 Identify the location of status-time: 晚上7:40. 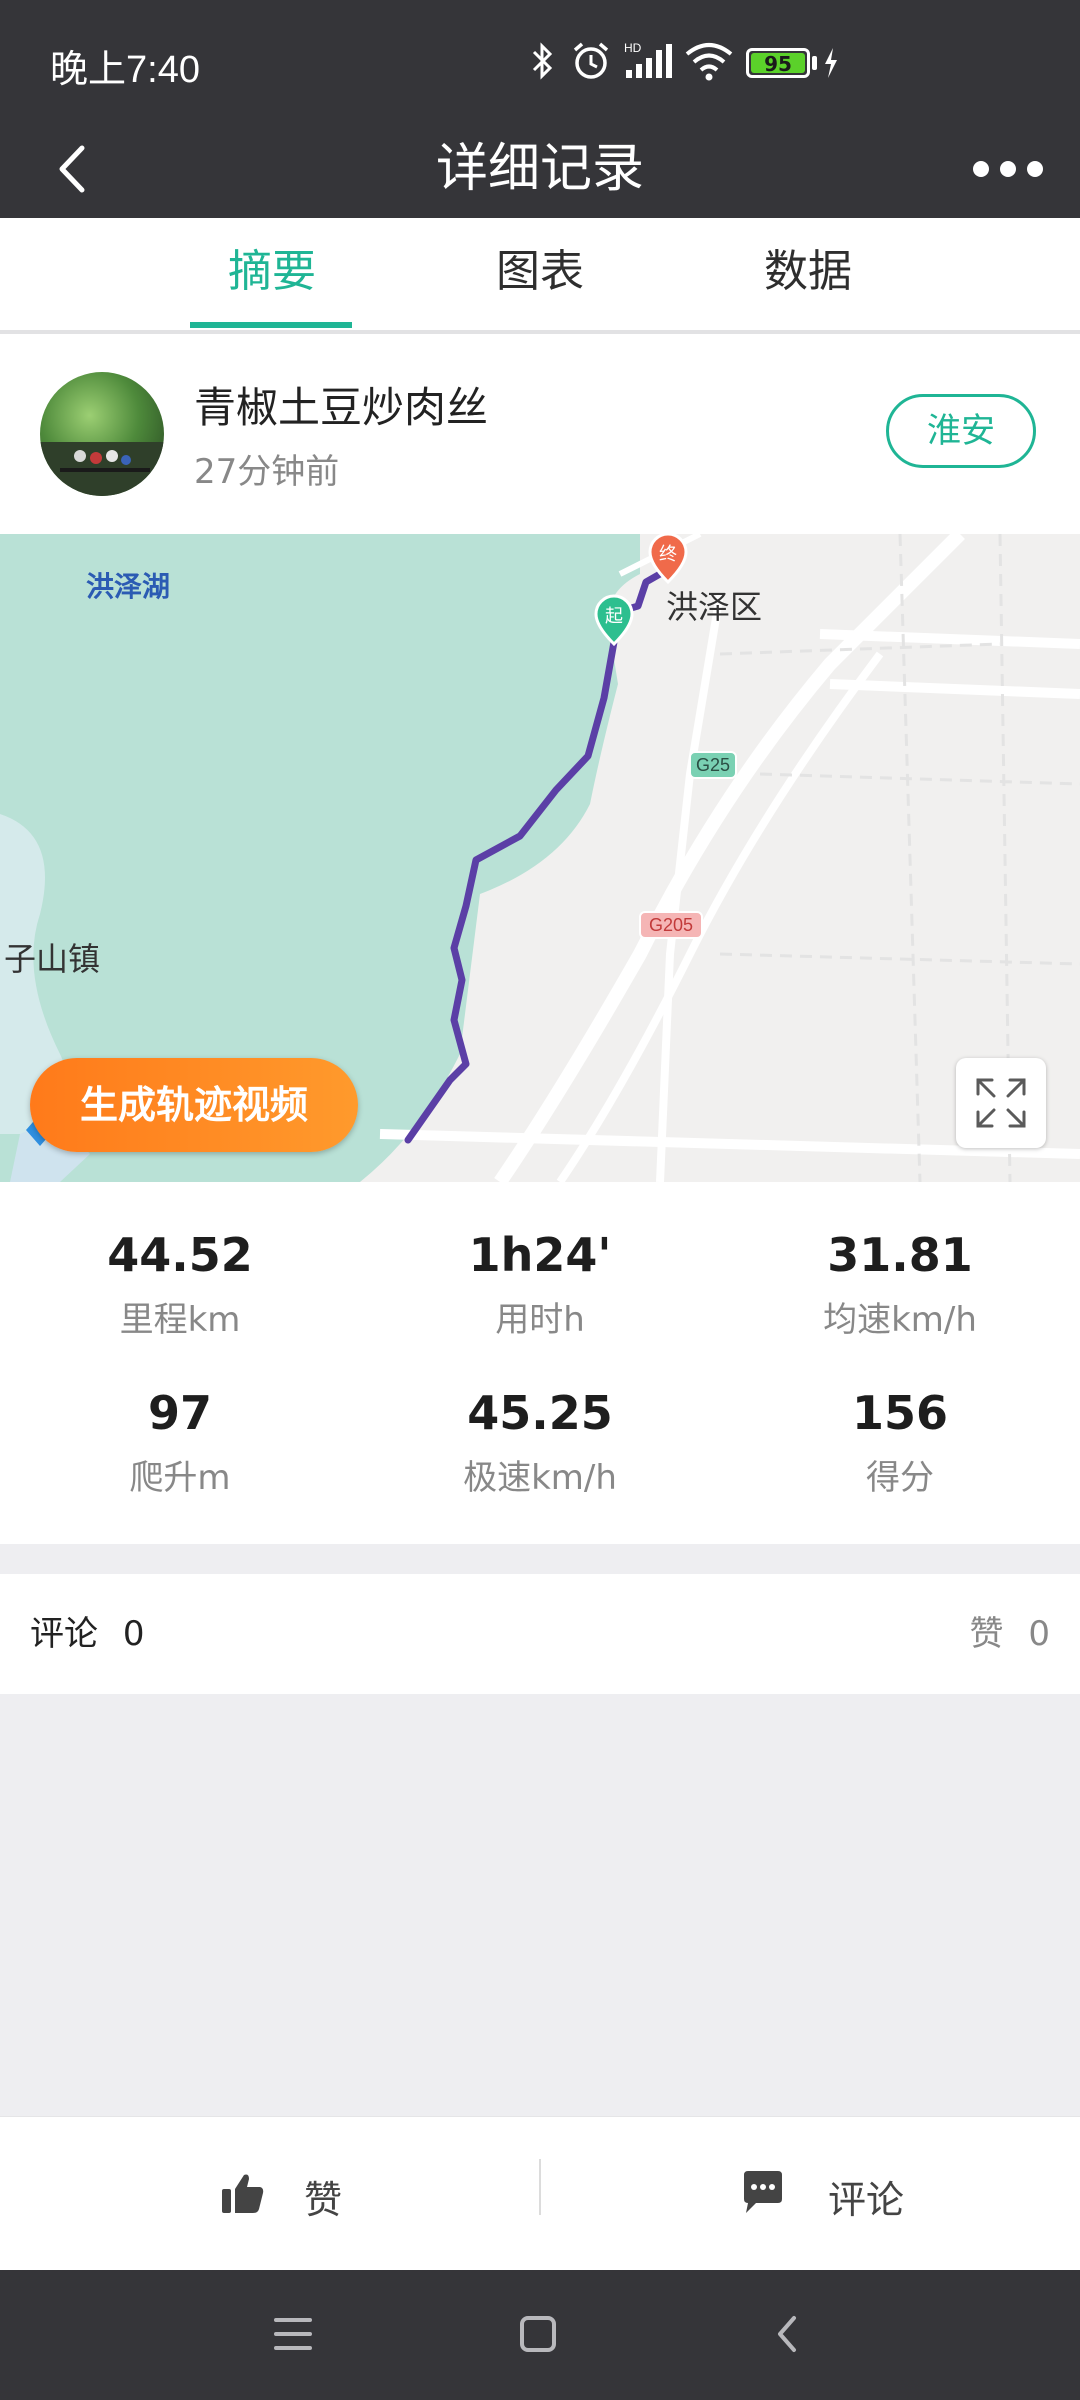
(125, 70).